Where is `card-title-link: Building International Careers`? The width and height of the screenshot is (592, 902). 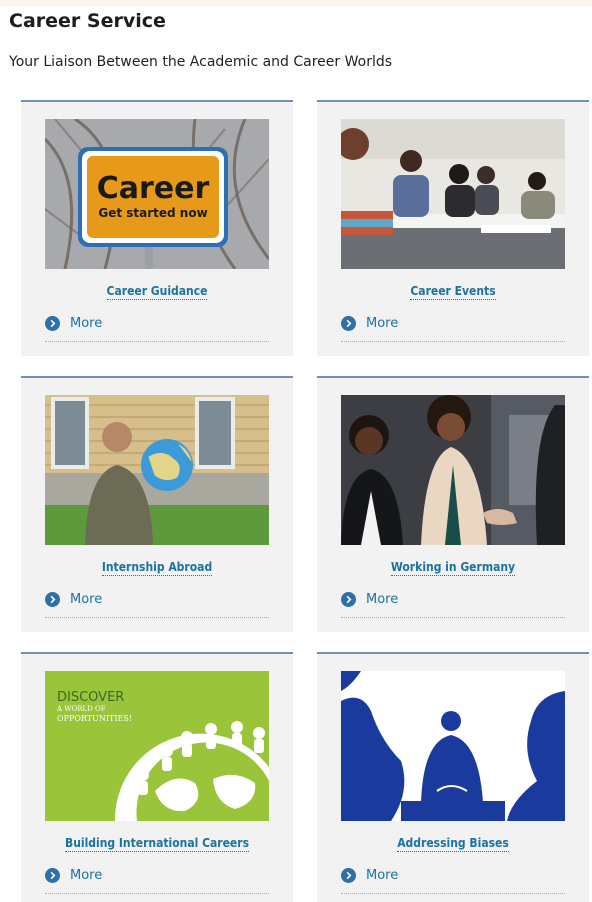
card-title-link: Building International Careers is located at coordinates (157, 844).